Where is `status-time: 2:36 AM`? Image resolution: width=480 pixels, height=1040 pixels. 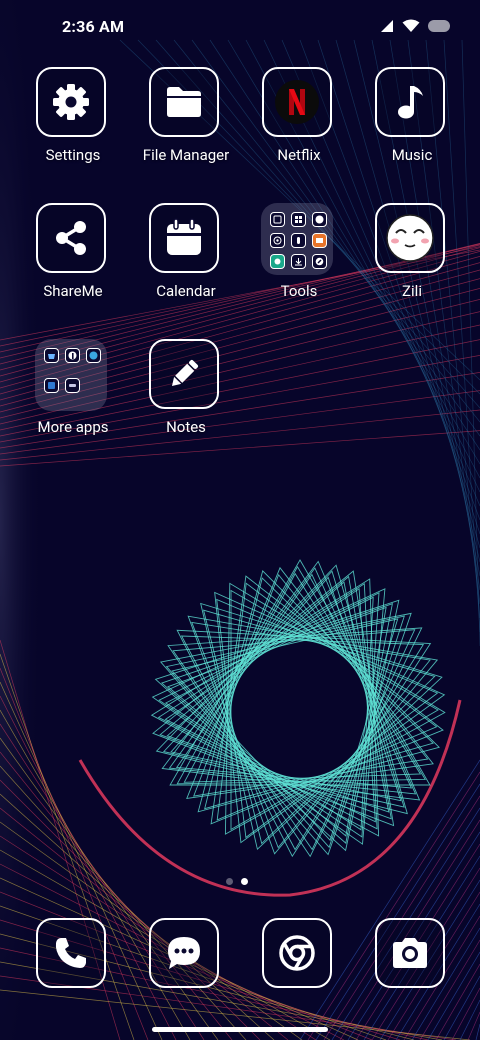 status-time: 2:36 AM is located at coordinates (93, 26).